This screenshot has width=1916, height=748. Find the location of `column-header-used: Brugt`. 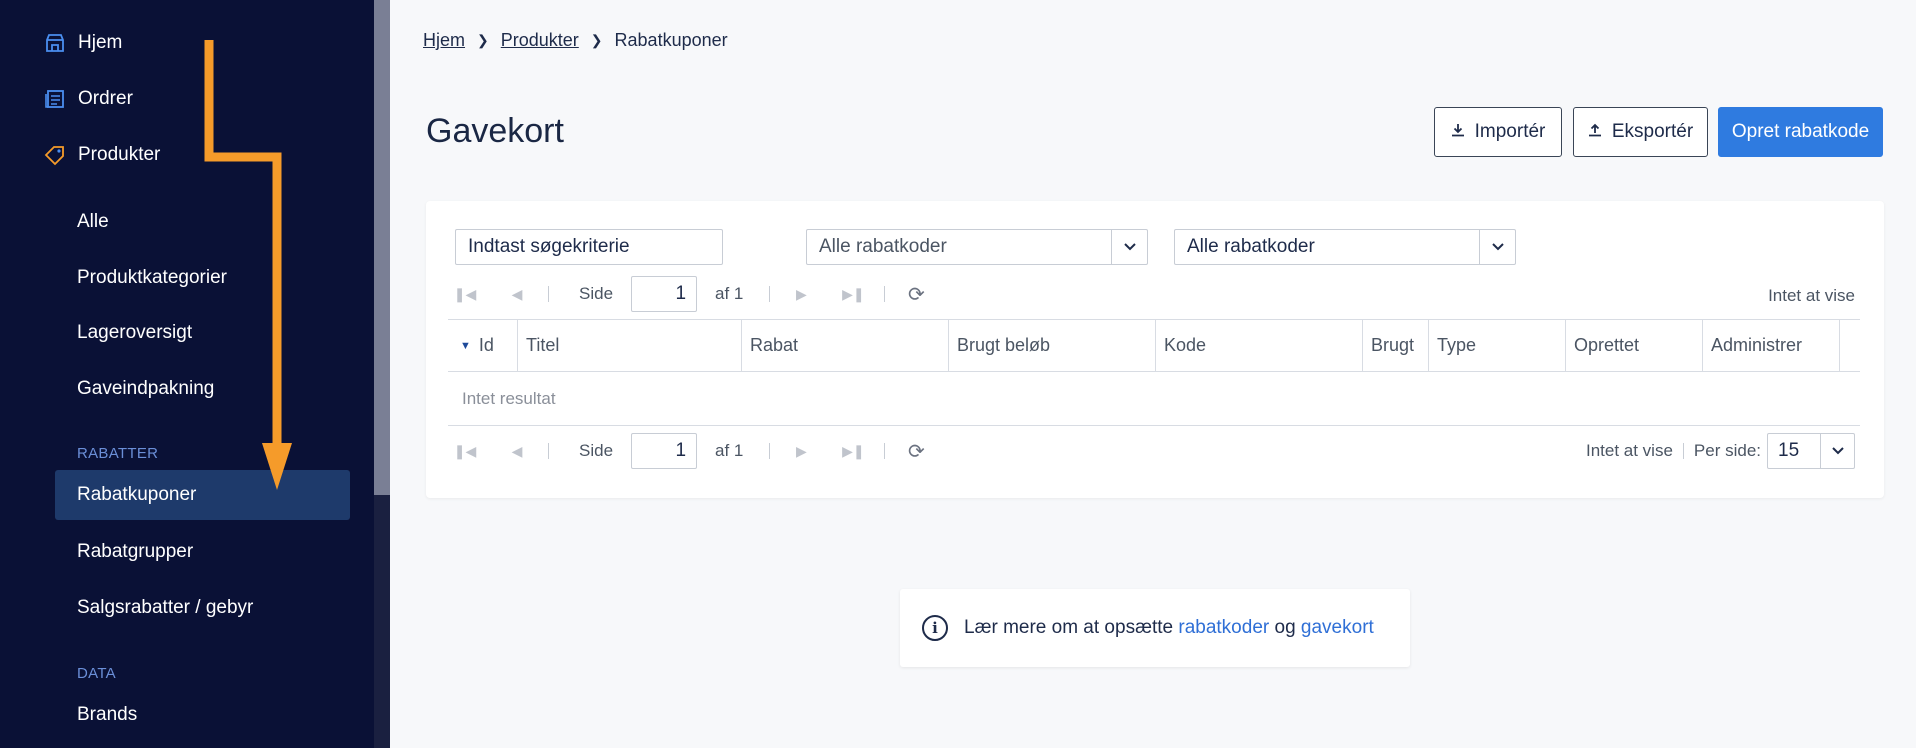

column-header-used: Brugt is located at coordinates (1396, 345).